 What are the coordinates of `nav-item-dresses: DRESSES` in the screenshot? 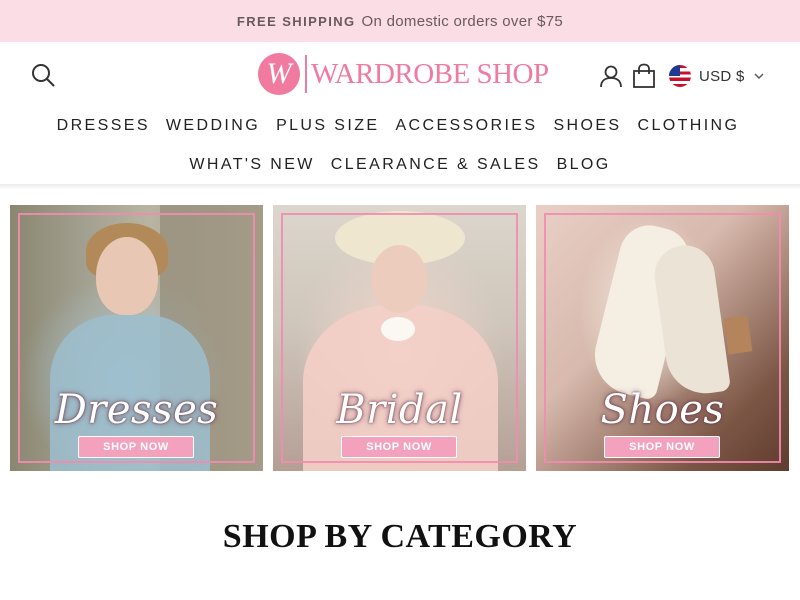 It's located at (103, 126).